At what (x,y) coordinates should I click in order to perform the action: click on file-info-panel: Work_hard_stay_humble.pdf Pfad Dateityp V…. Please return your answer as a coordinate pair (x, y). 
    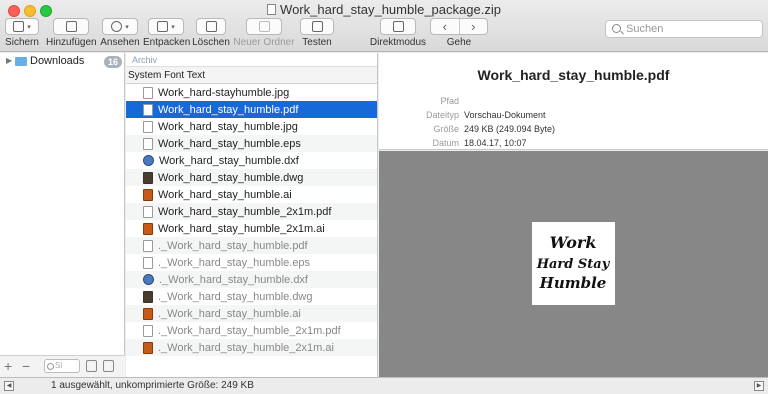
    Looking at the image, I should click on (573, 101).